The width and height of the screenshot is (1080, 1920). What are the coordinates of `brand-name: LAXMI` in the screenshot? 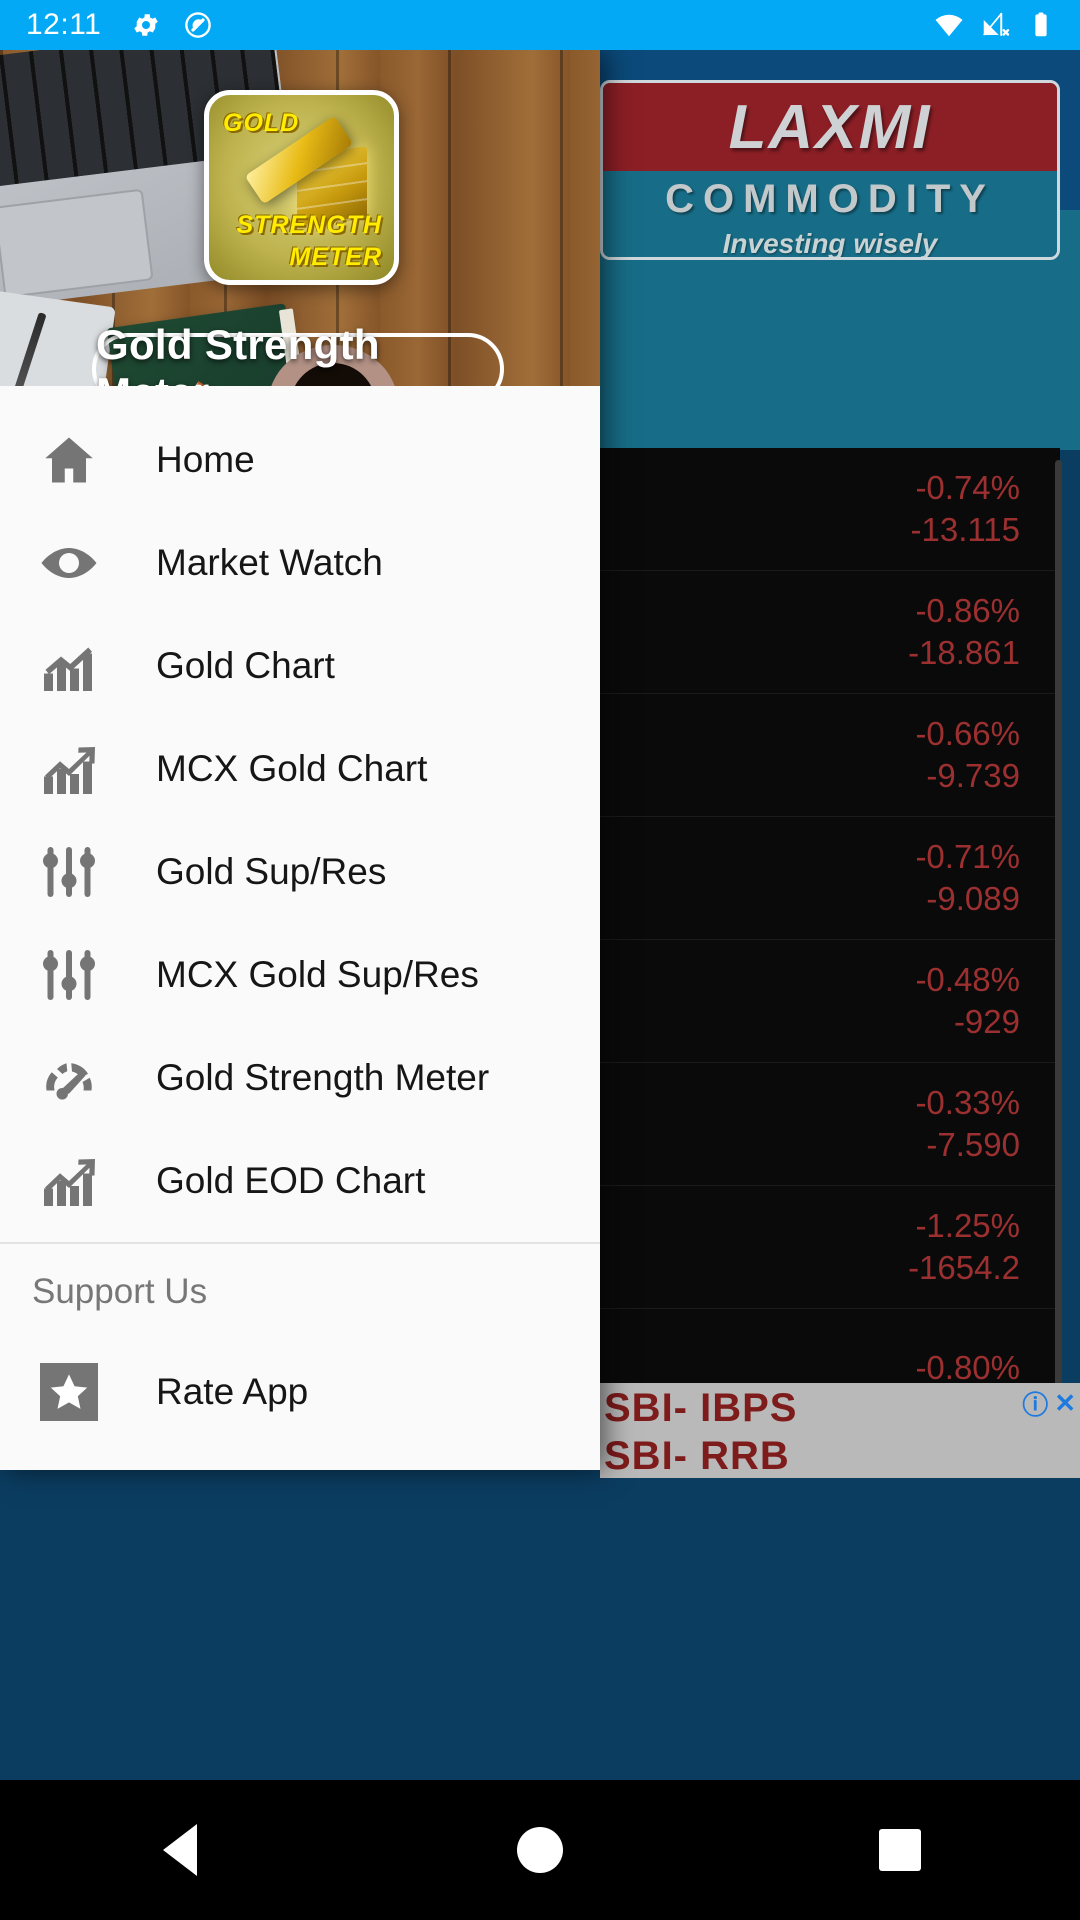 It's located at (830, 127).